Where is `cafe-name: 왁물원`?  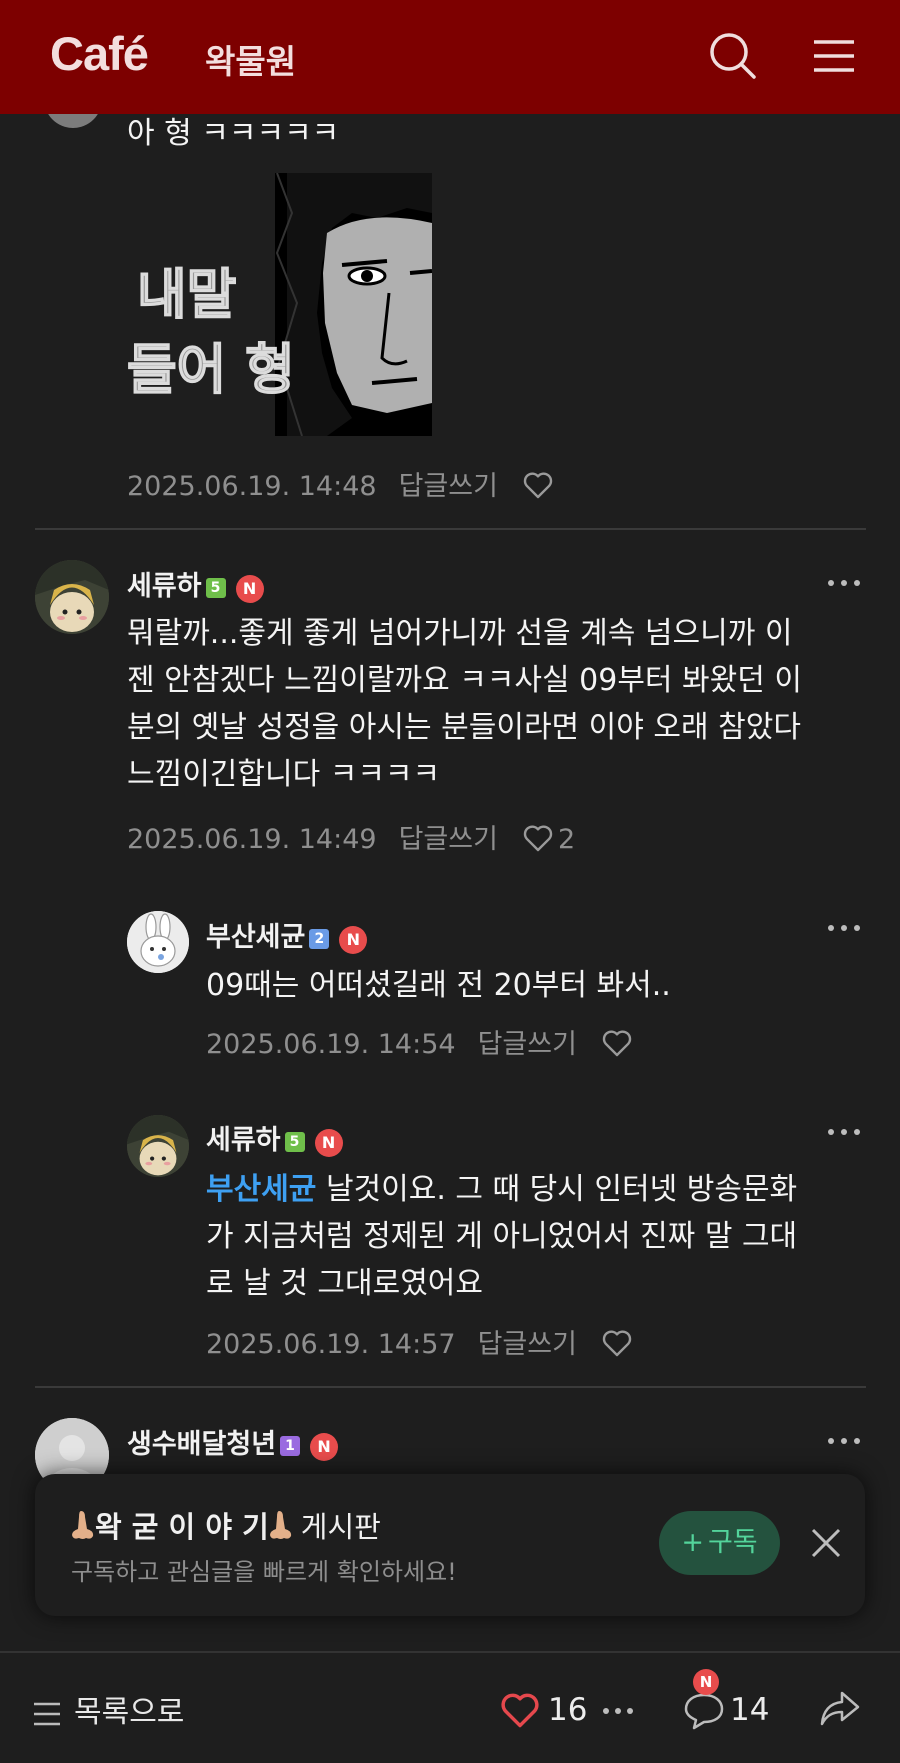 cafe-name: 왁물원 is located at coordinates (250, 59).